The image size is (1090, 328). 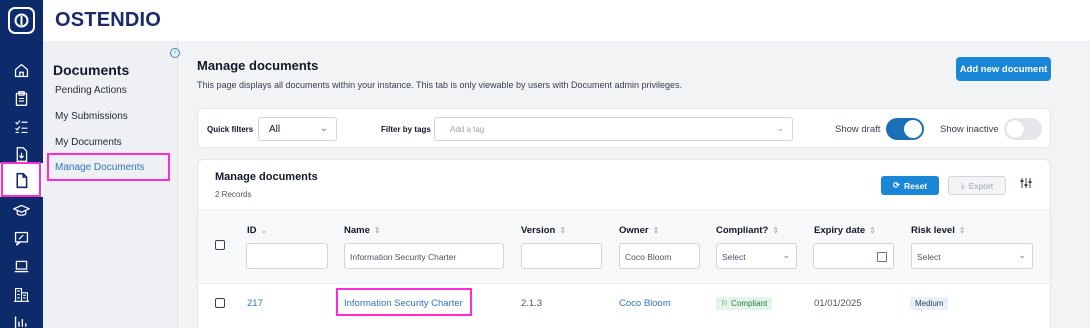 What do you see at coordinates (88, 142) in the screenshot?
I see `subnav-item-my-documents: My Documents` at bounding box center [88, 142].